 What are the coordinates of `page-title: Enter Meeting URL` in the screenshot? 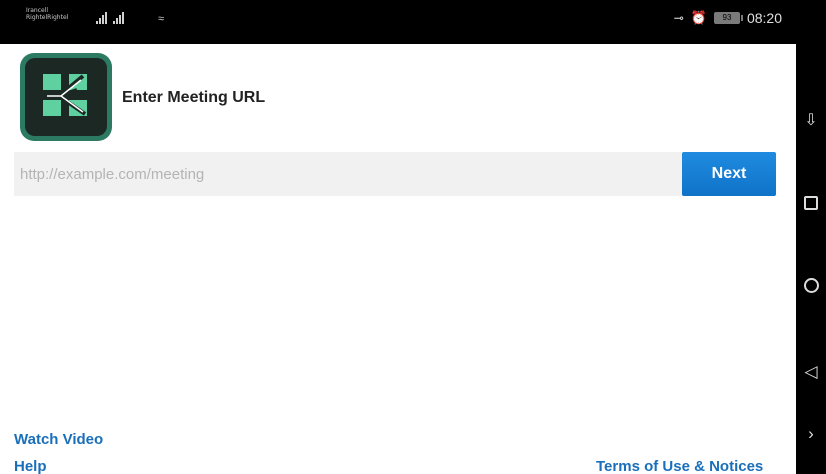 It's located at (194, 97).